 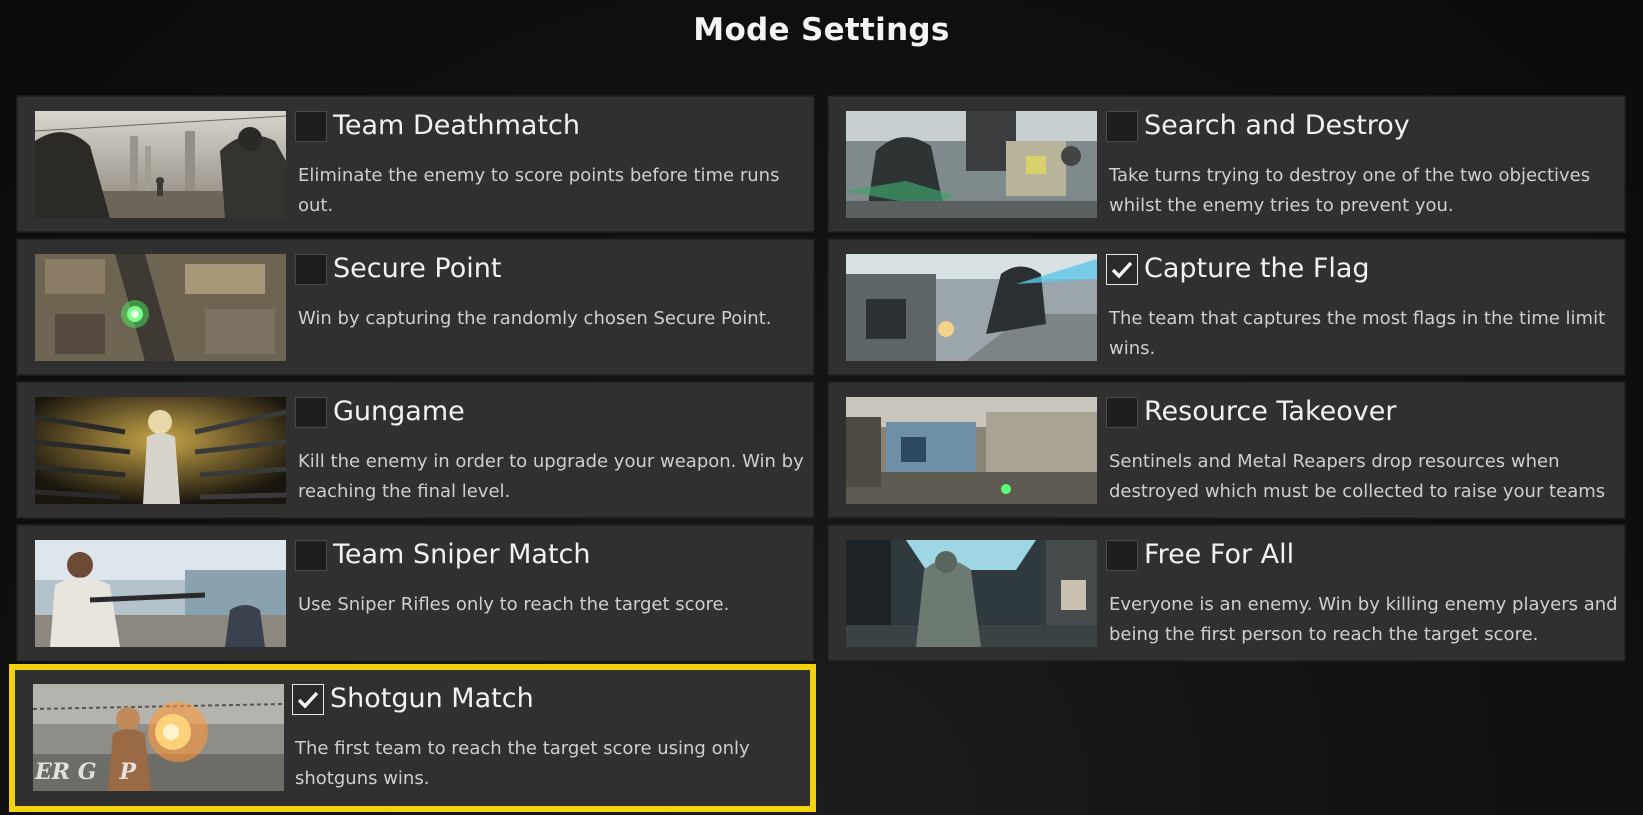 I want to click on mode-checkbox-gungame, so click(x=311, y=412).